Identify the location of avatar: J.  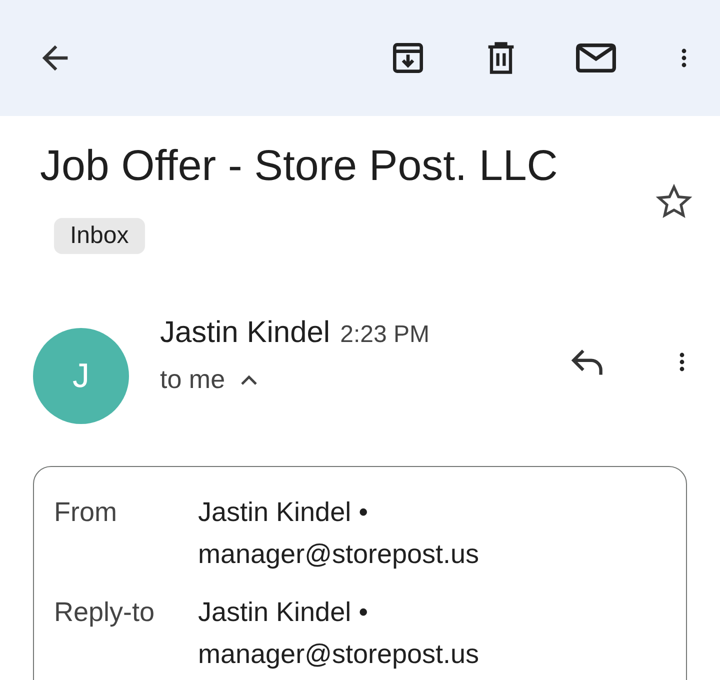
(81, 376).